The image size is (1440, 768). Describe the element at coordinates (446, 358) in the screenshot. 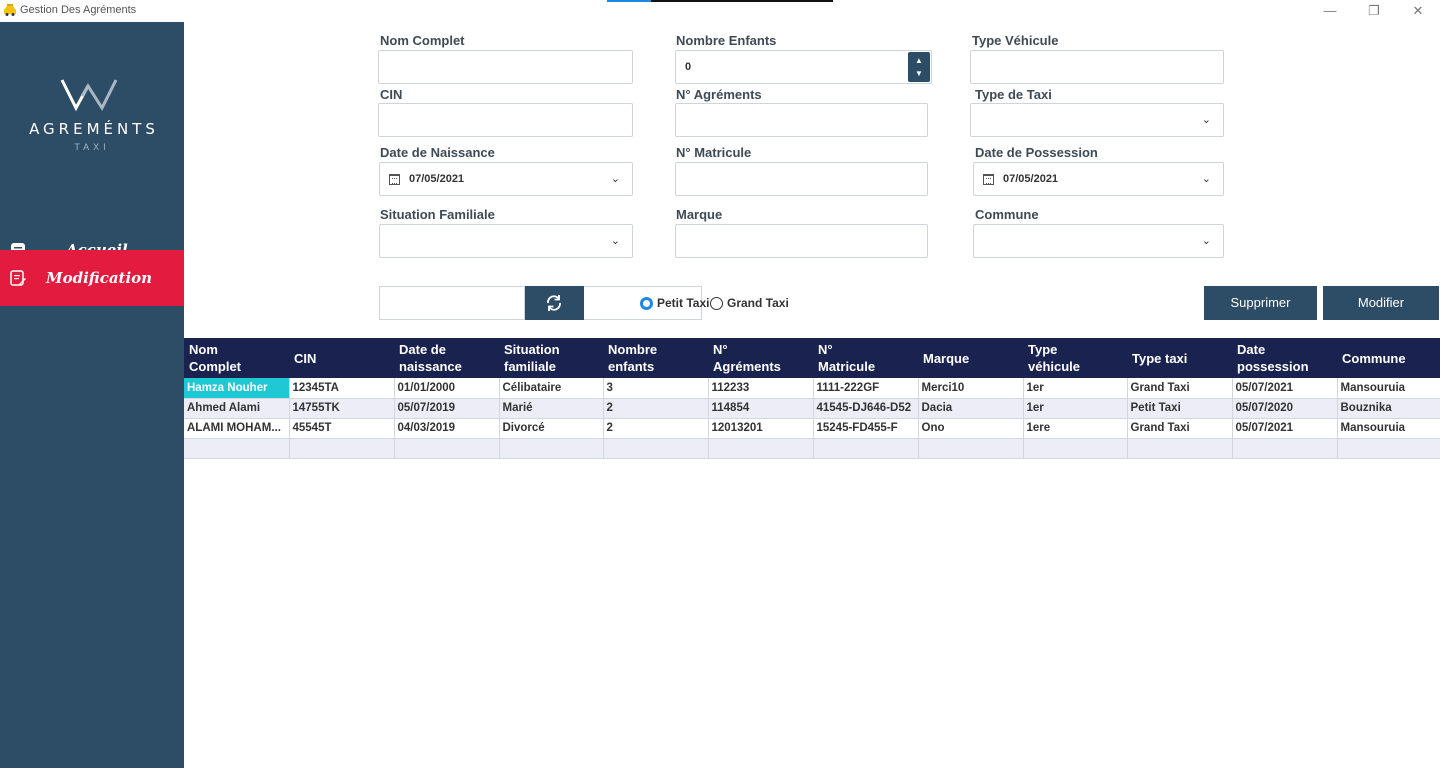

I see `column-header: Date de naissance` at that location.